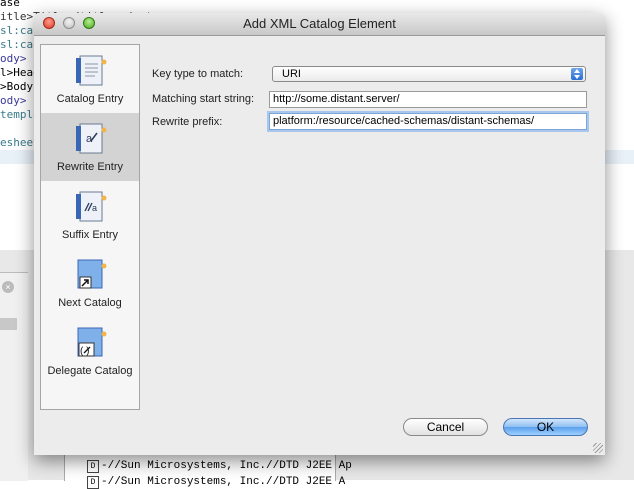 This screenshot has height=489, width=634. What do you see at coordinates (14, 376) in the screenshot?
I see `background-side-panel` at bounding box center [14, 376].